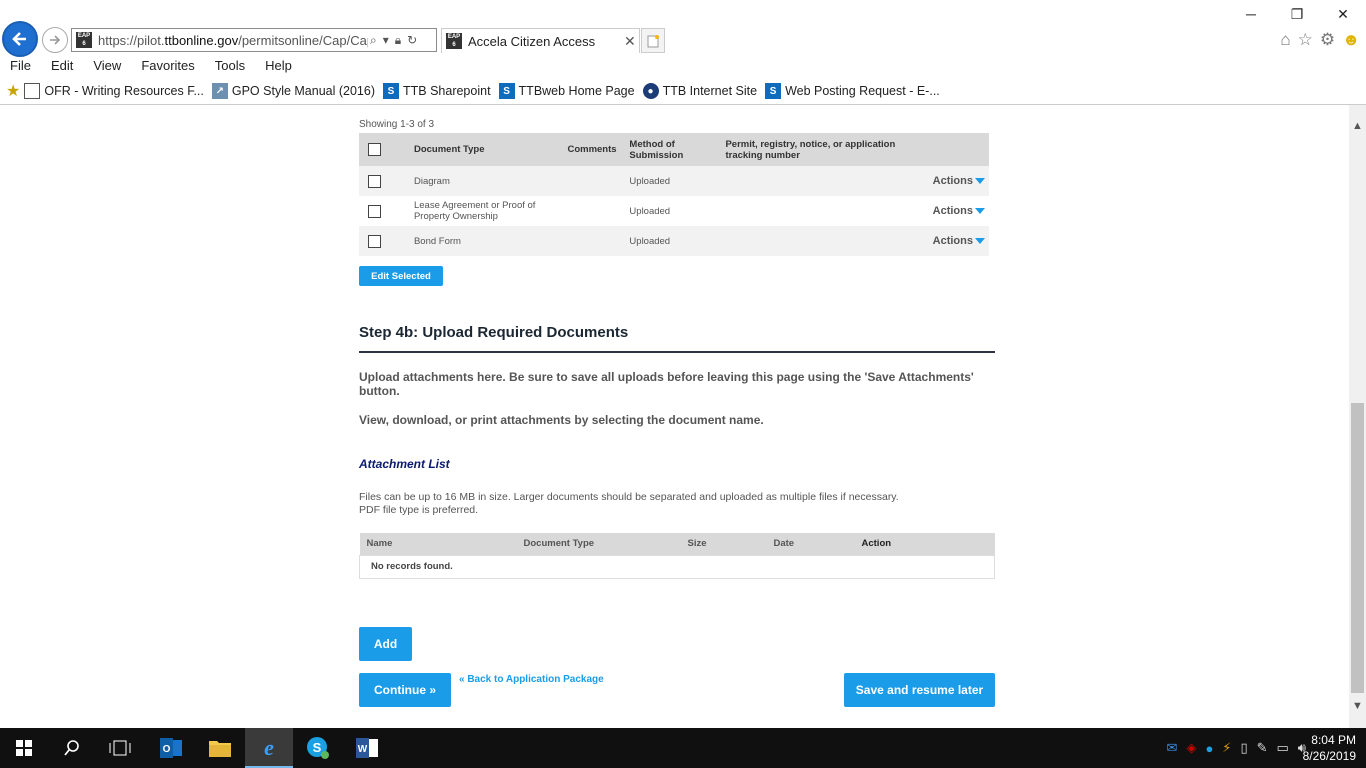 This screenshot has width=1366, height=768. Describe the element at coordinates (1236, 748) in the screenshot. I see `system-tray: ✉ ◈ ● ⚡ ▯ ✎ ▭ 🔊︎` at that location.